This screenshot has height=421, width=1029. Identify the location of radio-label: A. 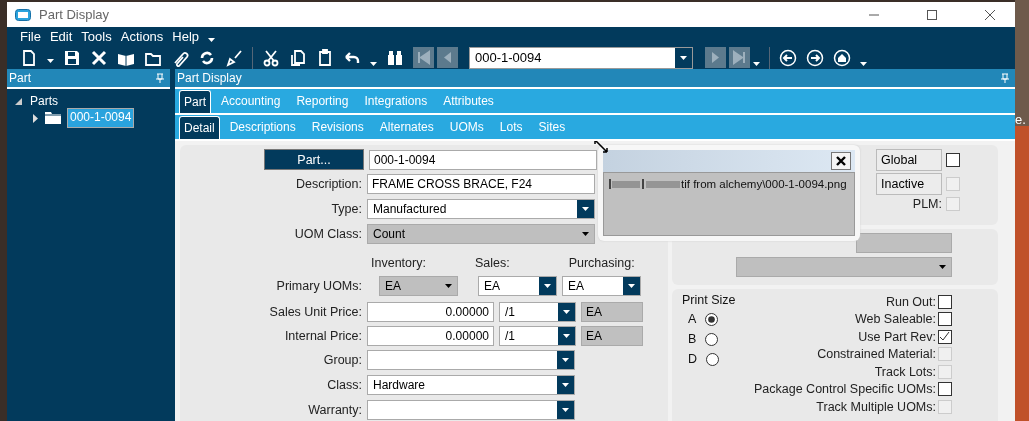
(692, 319).